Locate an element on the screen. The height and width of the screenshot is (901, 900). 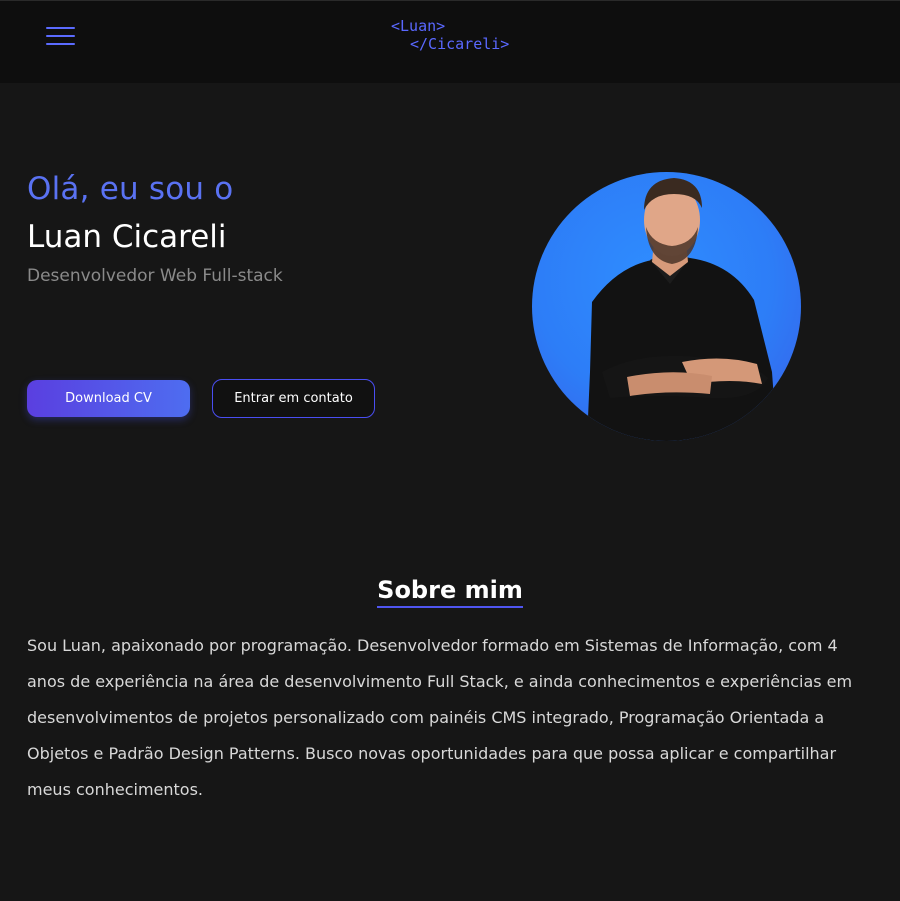
person-illustration is located at coordinates (682, 309).